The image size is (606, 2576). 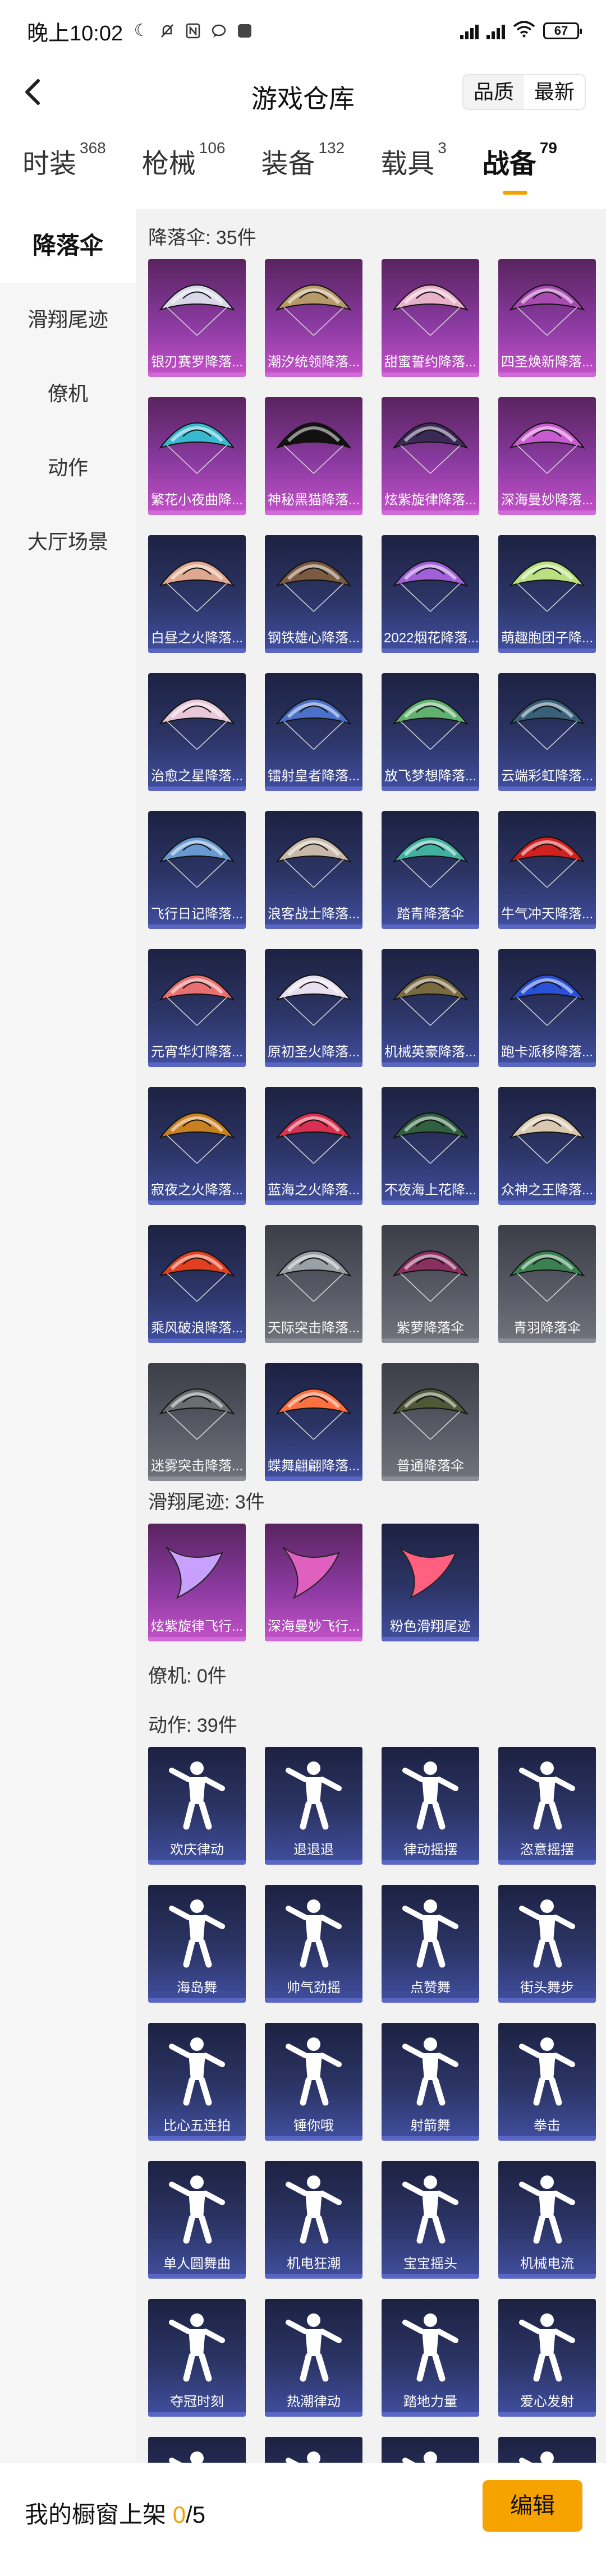 I want to click on tab-weapons: 枪械106, so click(x=184, y=168).